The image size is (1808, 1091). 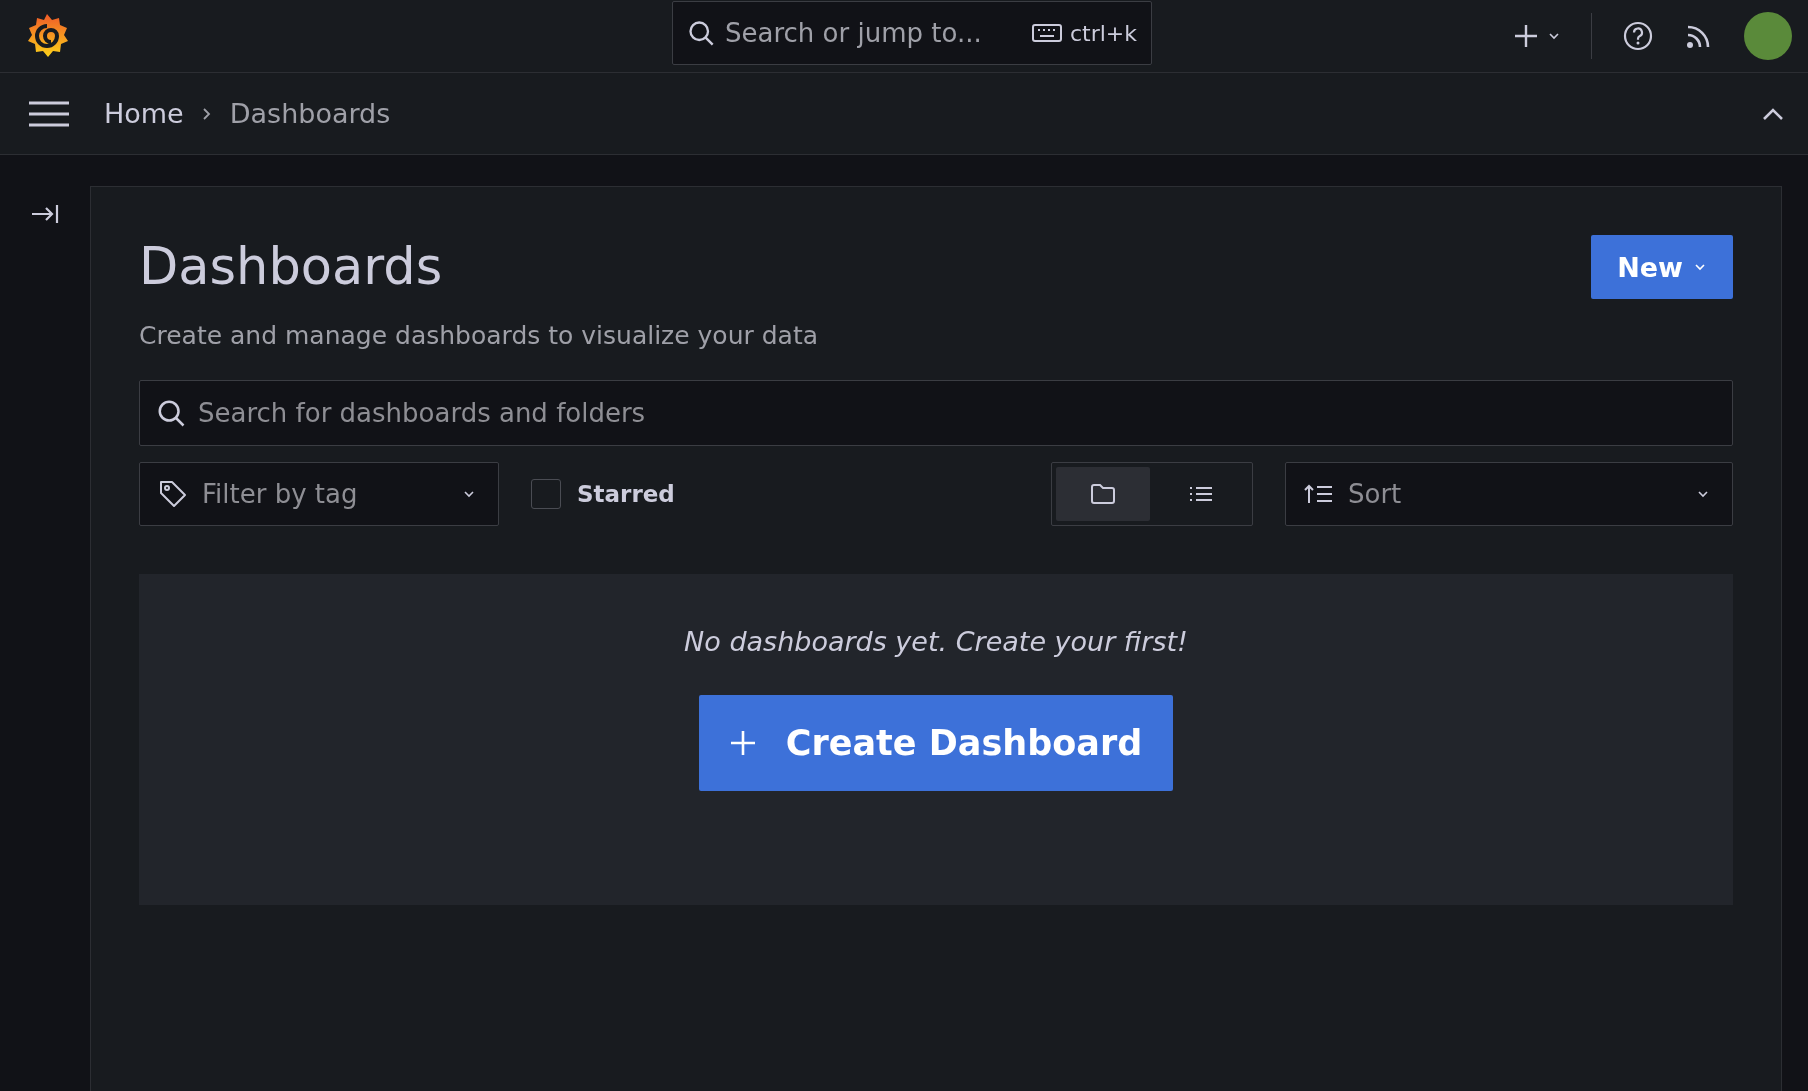 What do you see at coordinates (206, 113) in the screenshot?
I see `chevron-right-icon` at bounding box center [206, 113].